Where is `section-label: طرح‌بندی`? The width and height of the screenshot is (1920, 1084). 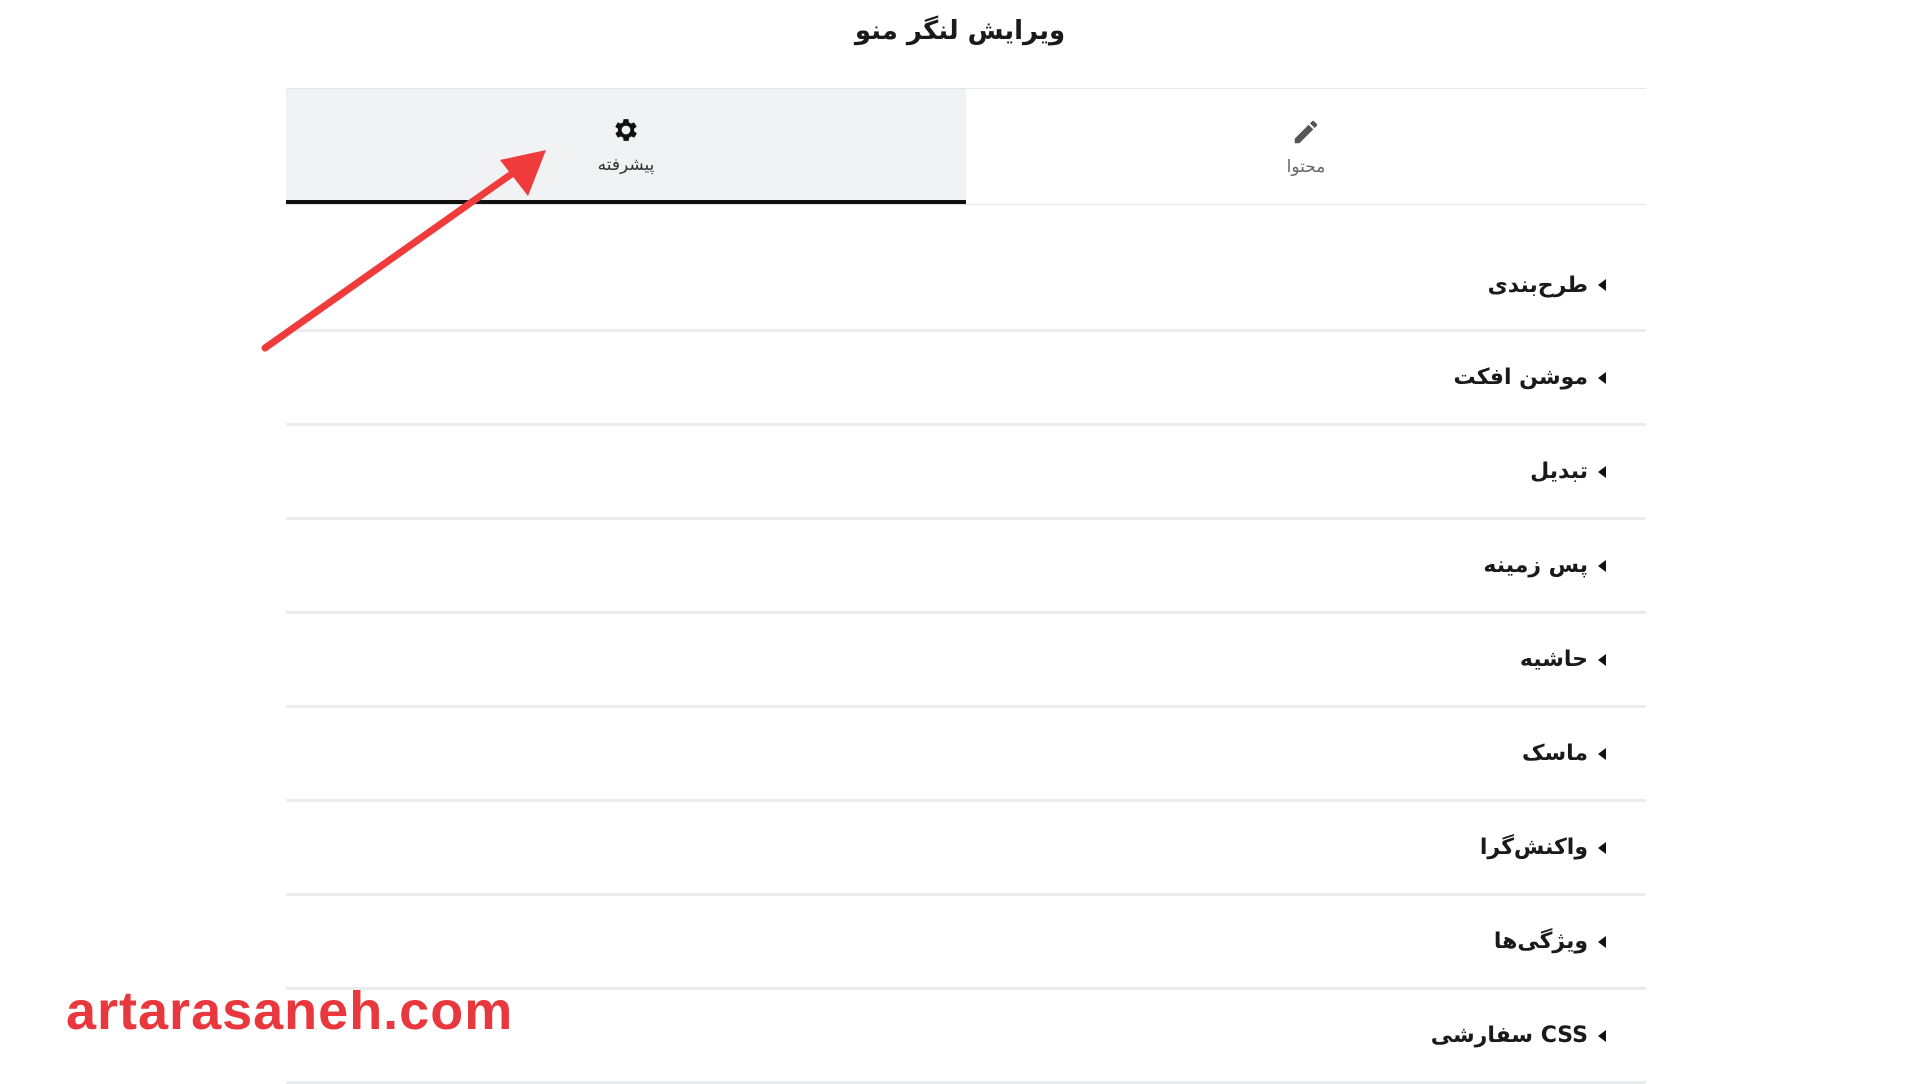 section-label: طرح‌بندی is located at coordinates (1537, 285).